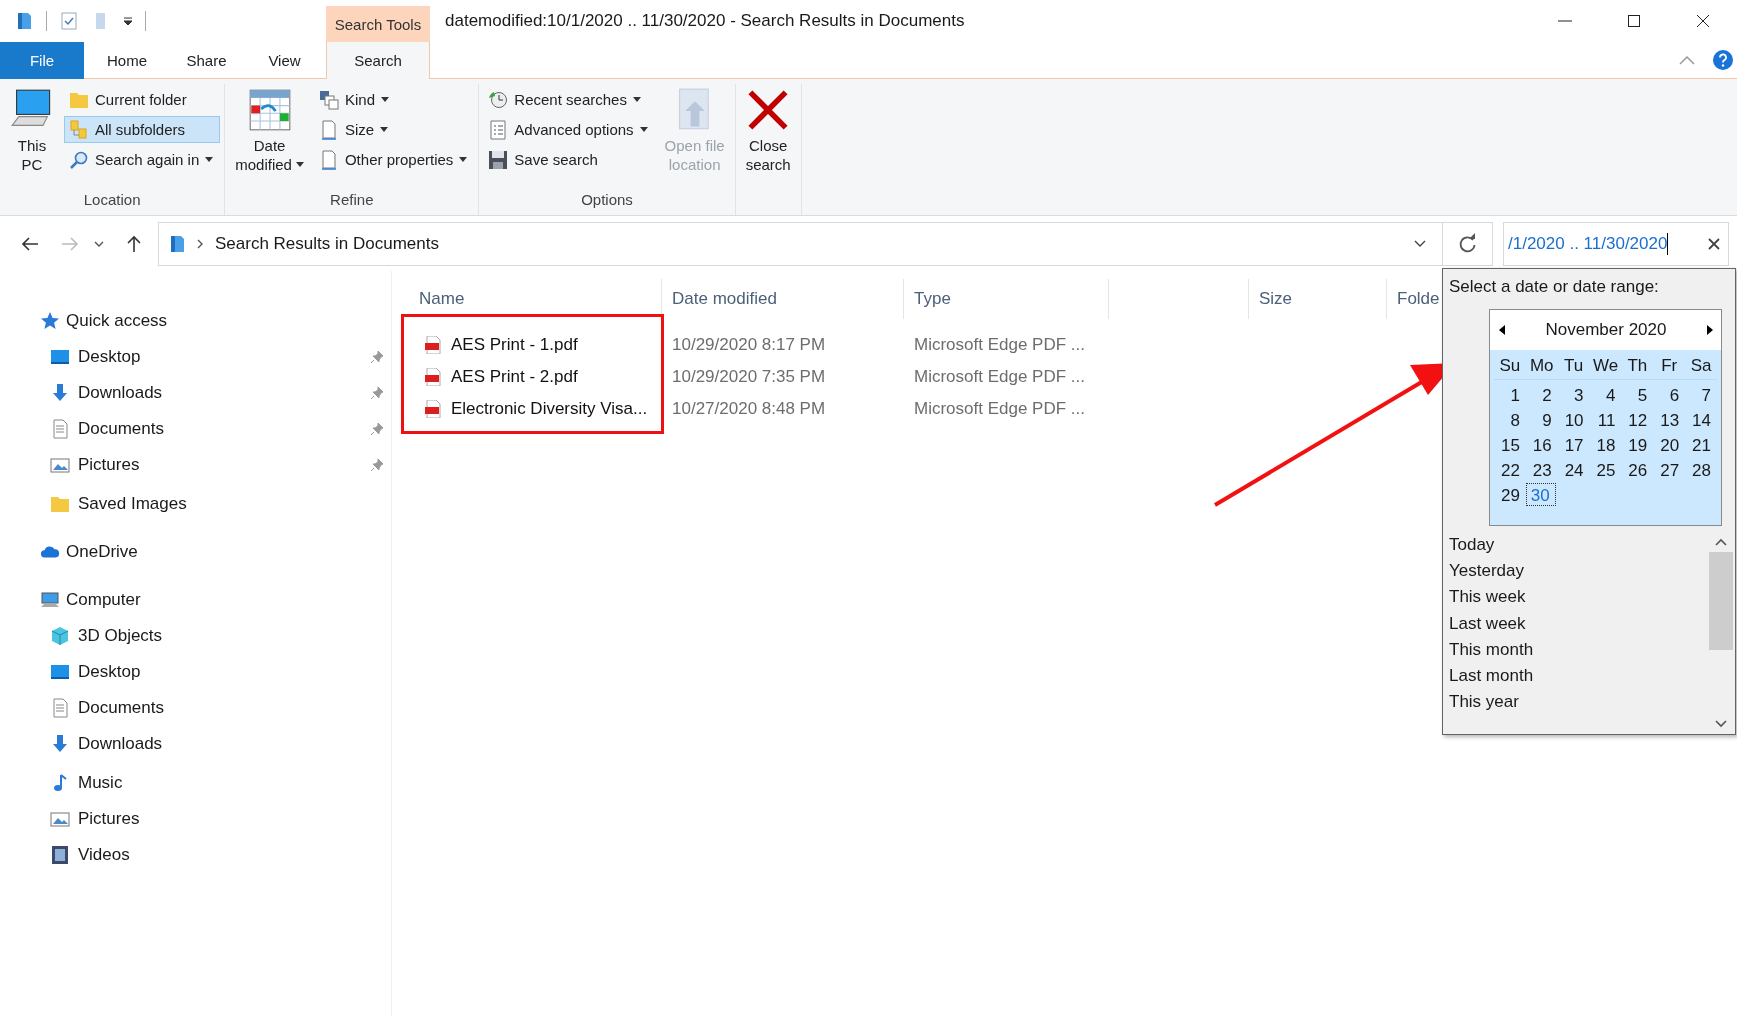 Image resolution: width=1737 pixels, height=1016 pixels. What do you see at coordinates (1723, 60) in the screenshot?
I see `help-icon` at bounding box center [1723, 60].